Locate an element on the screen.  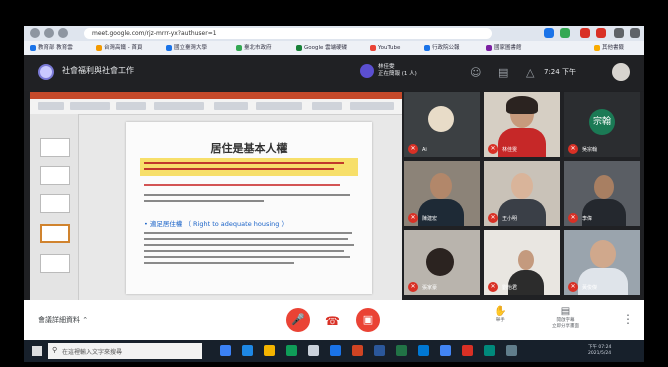
hang-up-icon: ☎ is located at coordinates (332, 321).